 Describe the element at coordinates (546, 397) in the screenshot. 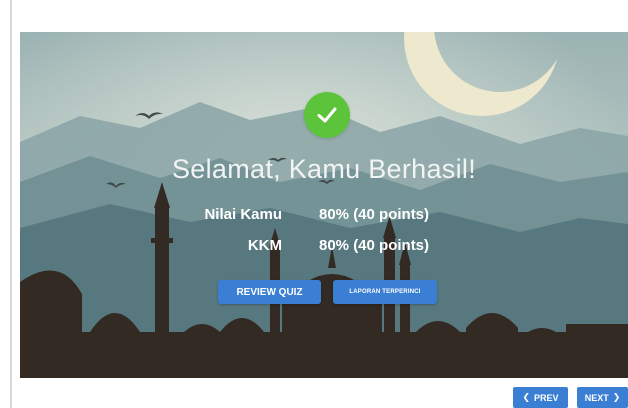

I see `prev-label: PREV` at that location.